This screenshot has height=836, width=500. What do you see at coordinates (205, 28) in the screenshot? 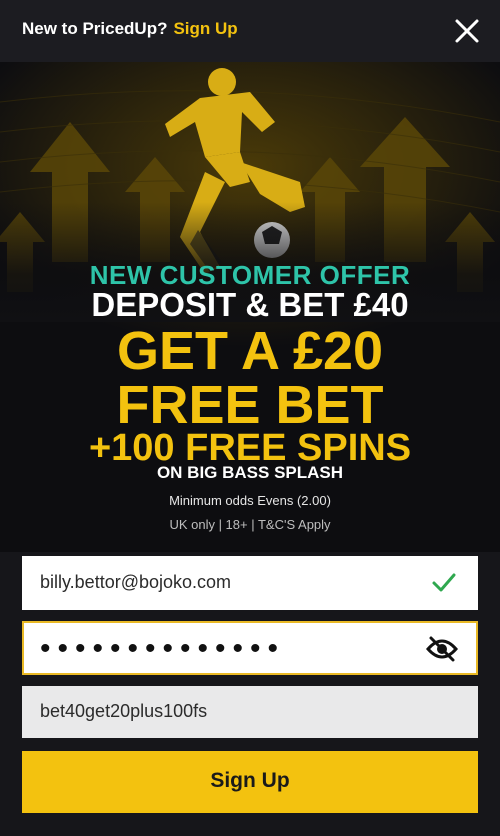
I see `signup-link: Sign Up` at bounding box center [205, 28].